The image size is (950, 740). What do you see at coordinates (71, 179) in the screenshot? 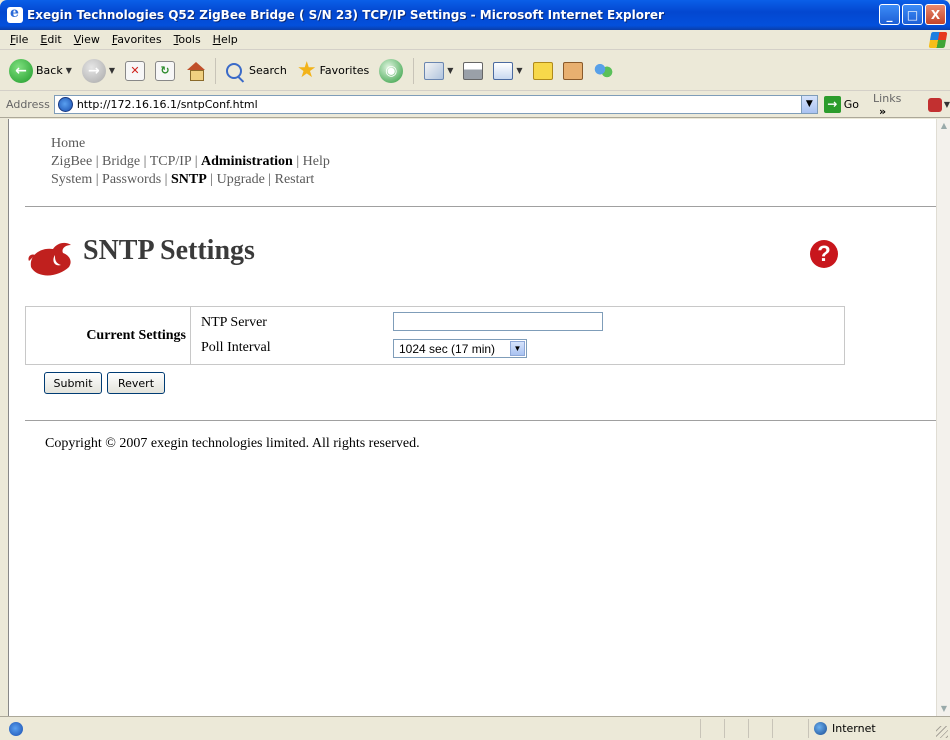
I see `nav-system-link: System` at bounding box center [71, 179].